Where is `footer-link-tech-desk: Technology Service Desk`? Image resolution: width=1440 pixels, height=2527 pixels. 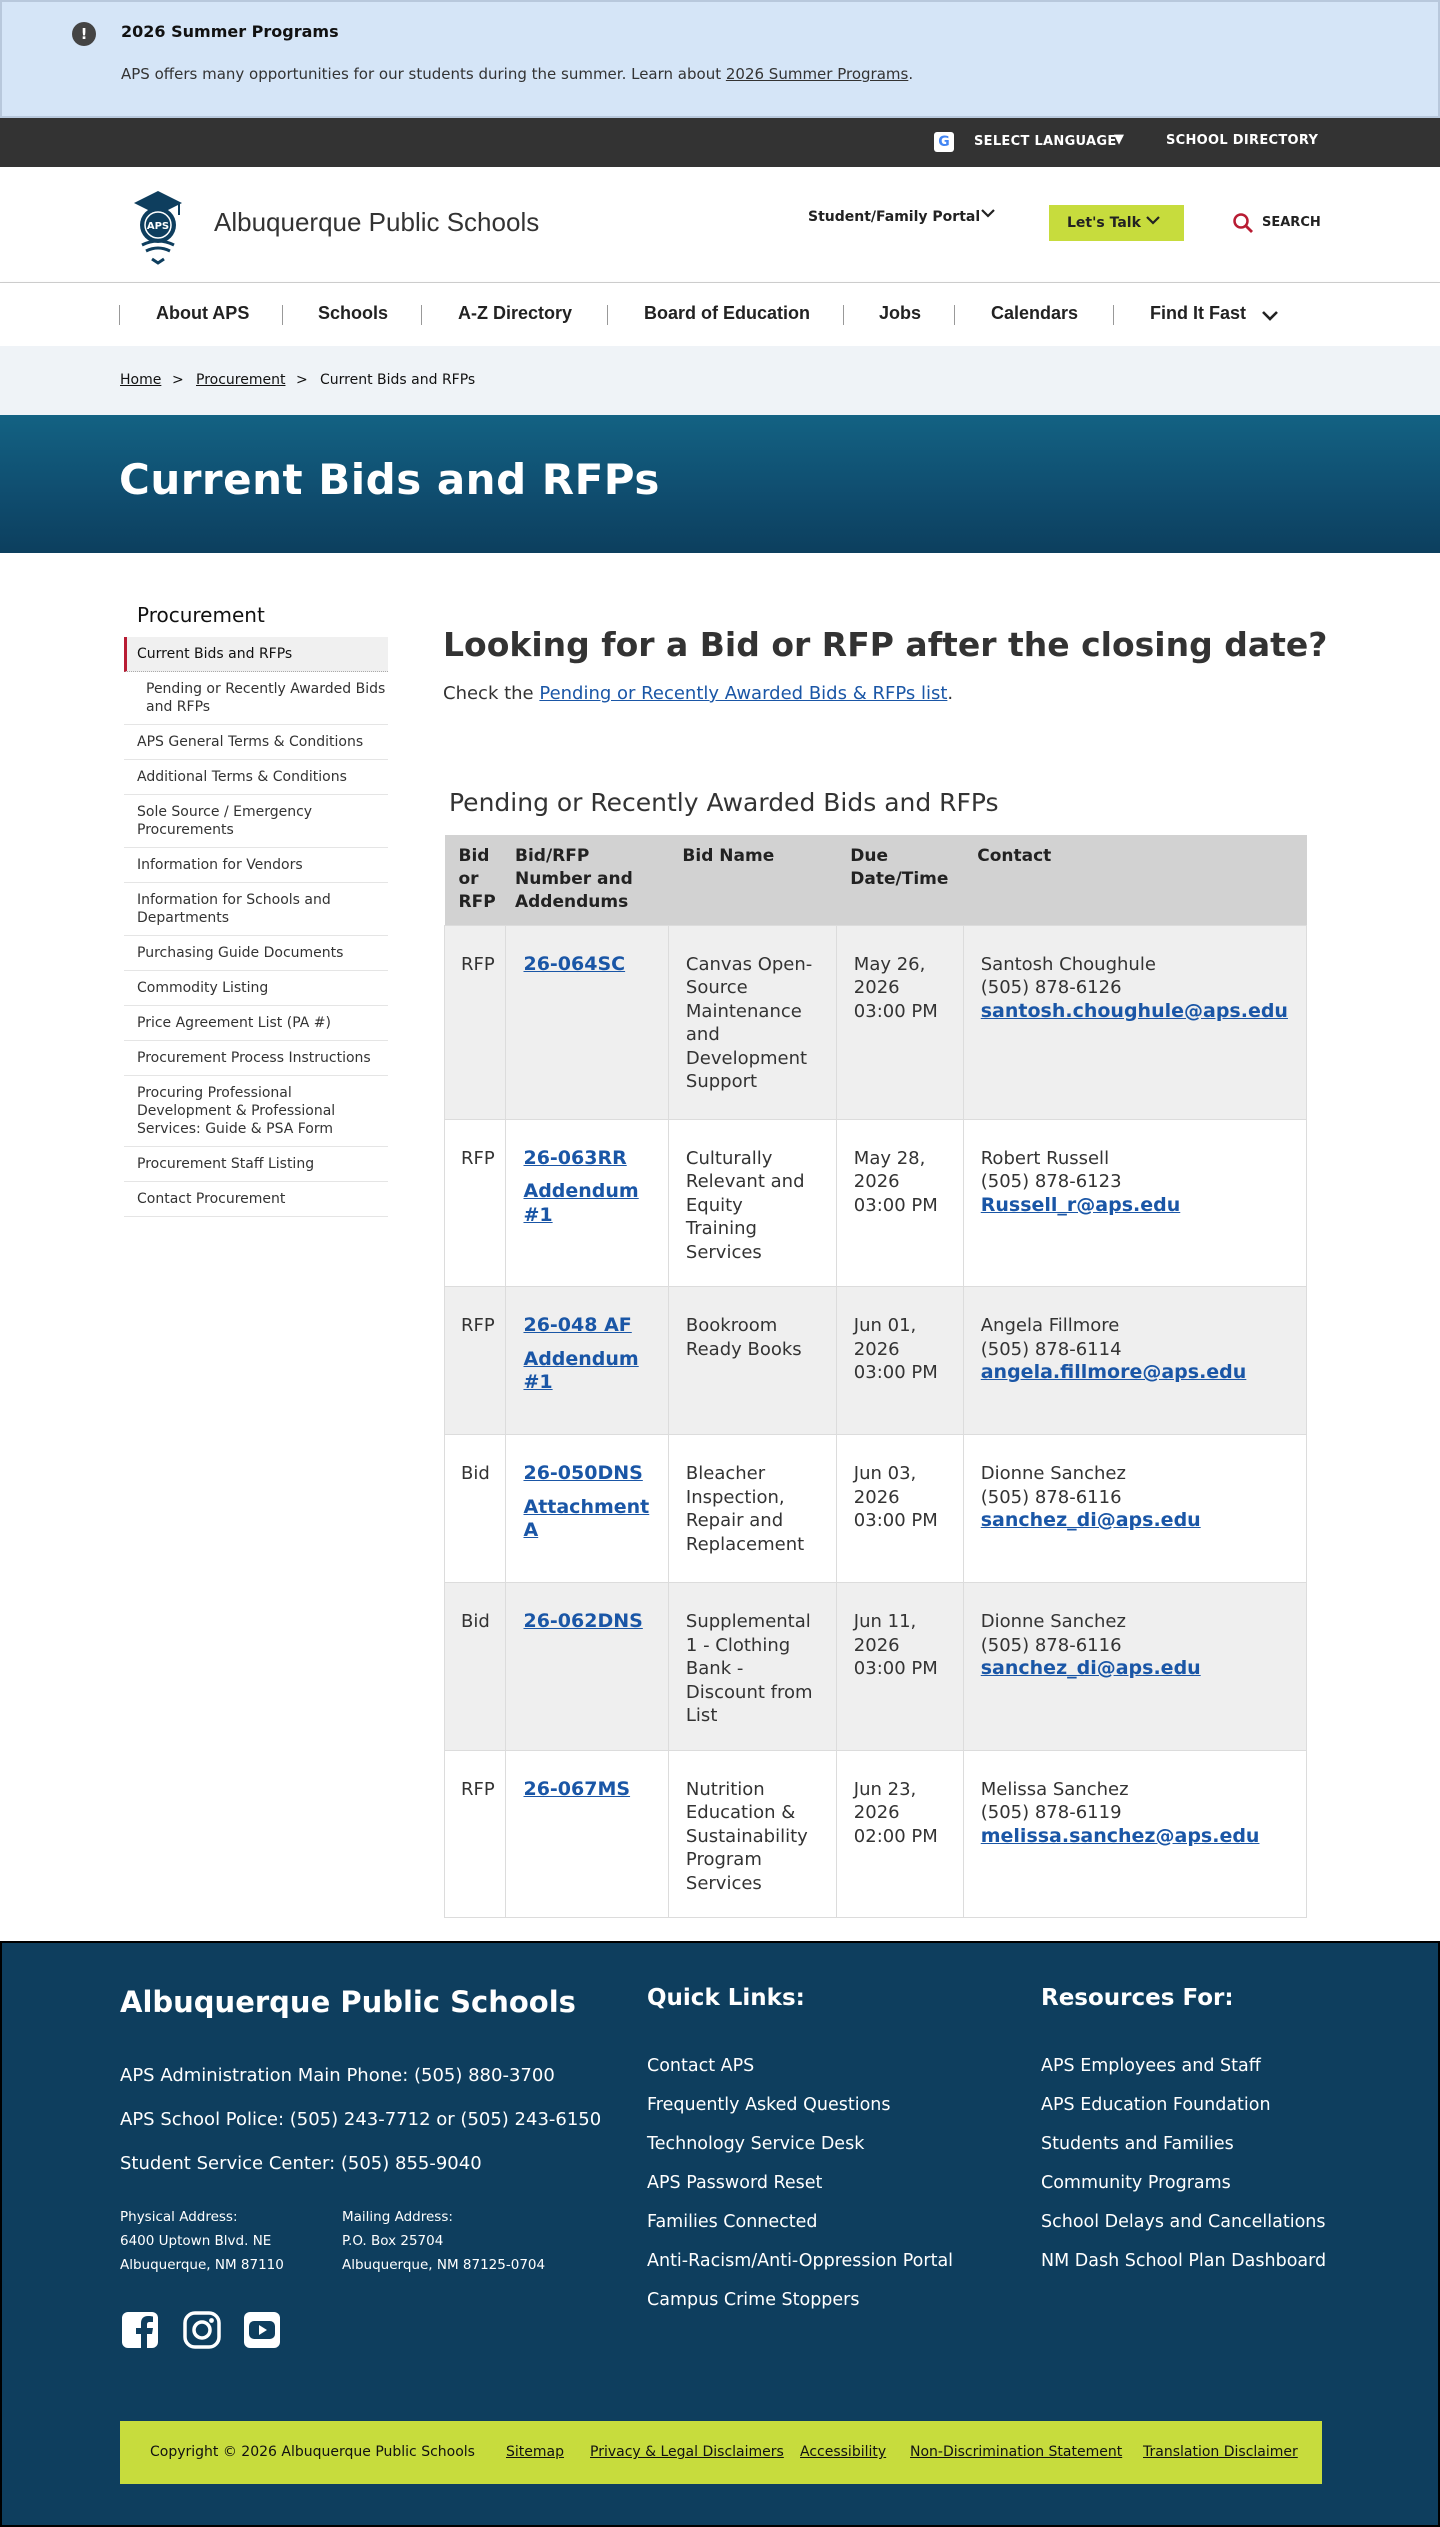 footer-link-tech-desk: Technology Service Desk is located at coordinates (755, 2144).